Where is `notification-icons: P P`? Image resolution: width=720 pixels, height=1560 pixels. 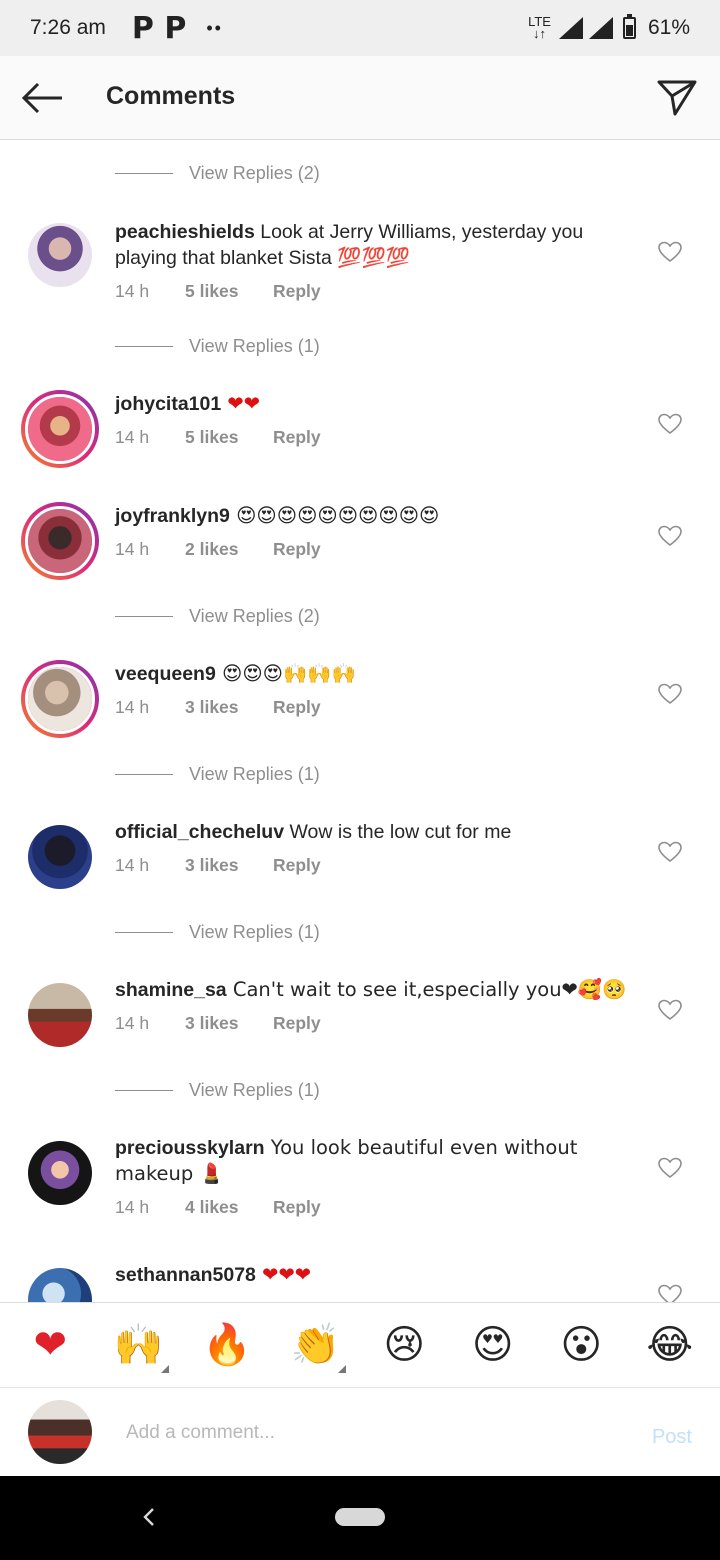 notification-icons: P P is located at coordinates (159, 28).